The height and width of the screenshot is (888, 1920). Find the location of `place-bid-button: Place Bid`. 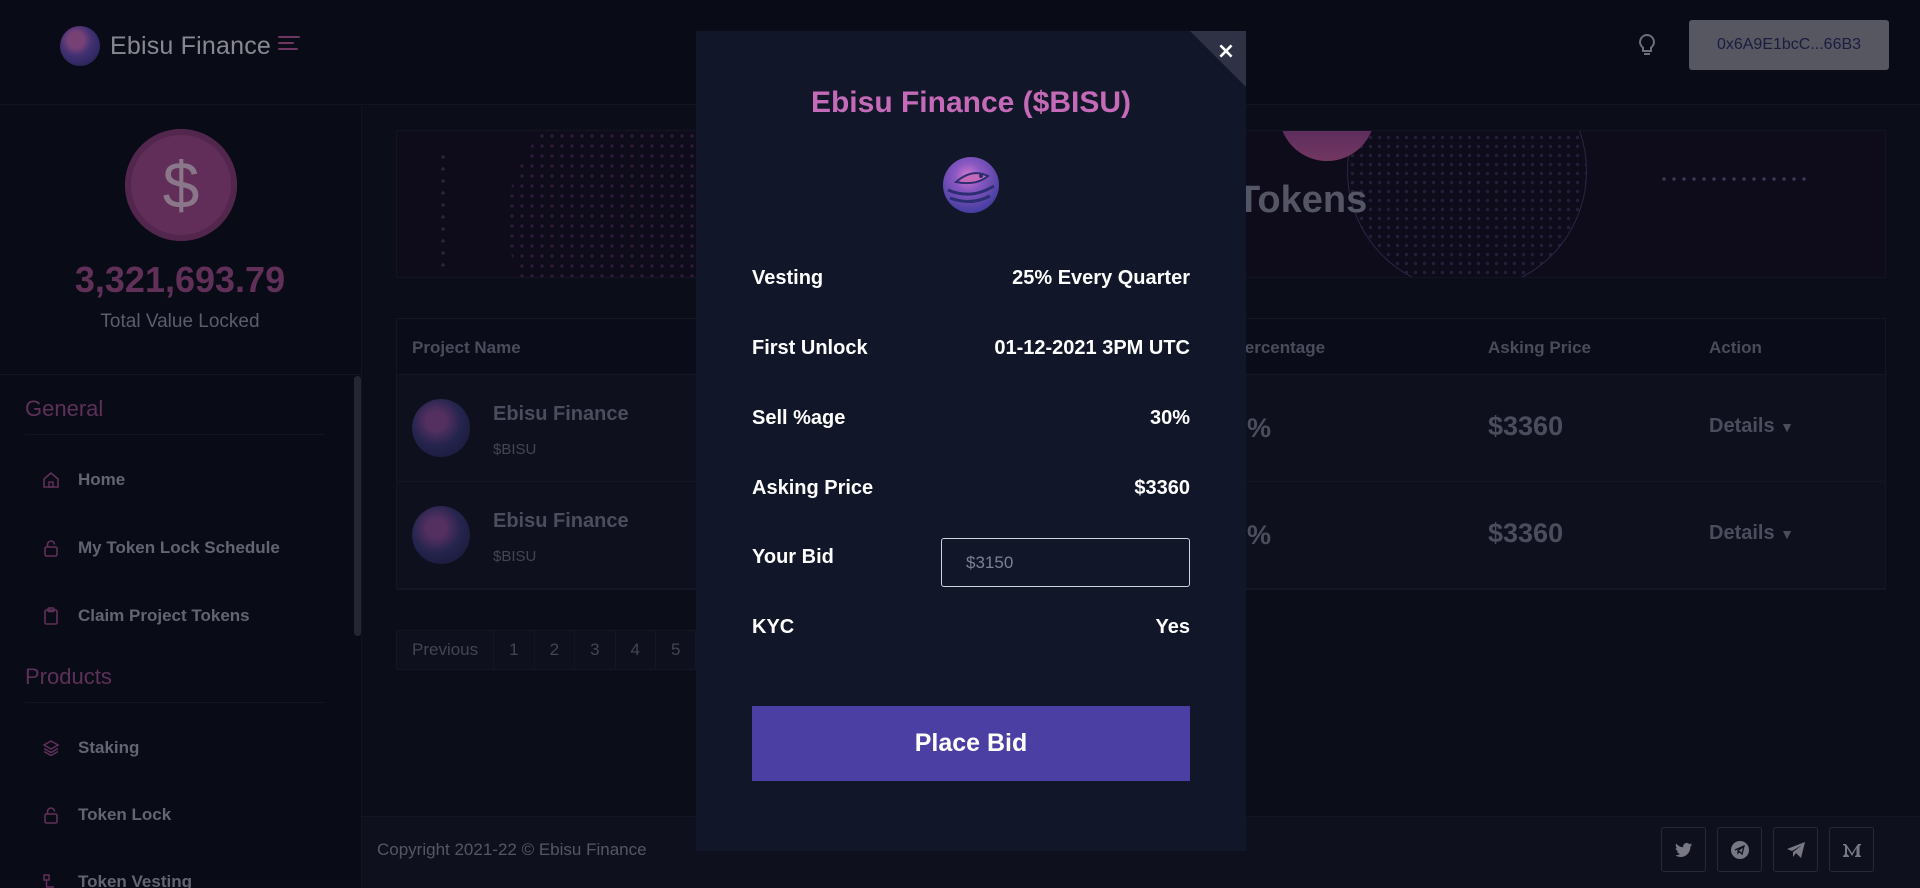

place-bid-button: Place Bid is located at coordinates (971, 743).